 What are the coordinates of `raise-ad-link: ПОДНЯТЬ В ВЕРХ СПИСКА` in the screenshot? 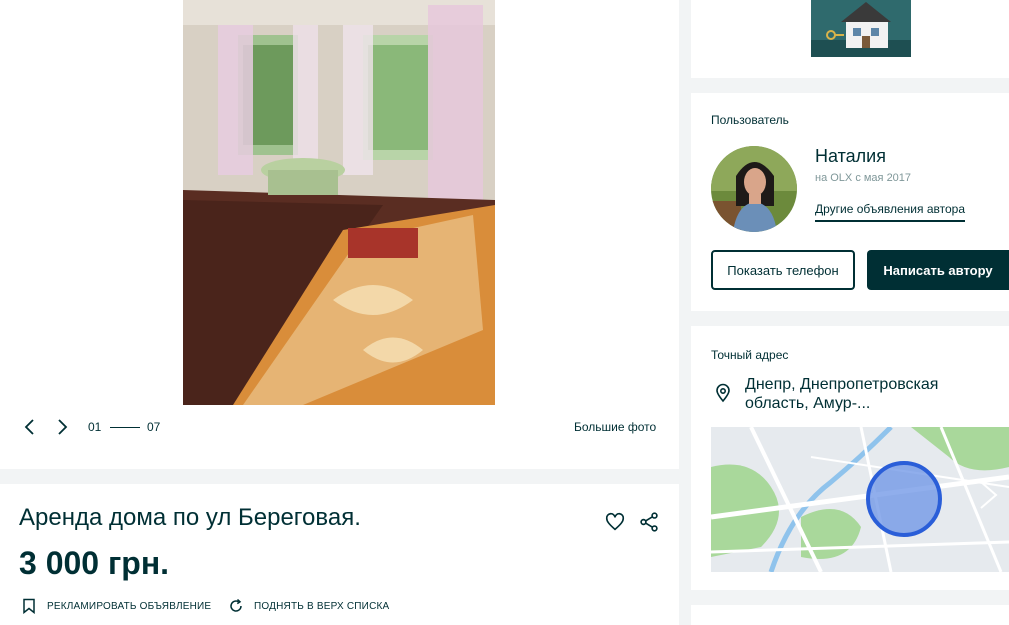 It's located at (308, 606).